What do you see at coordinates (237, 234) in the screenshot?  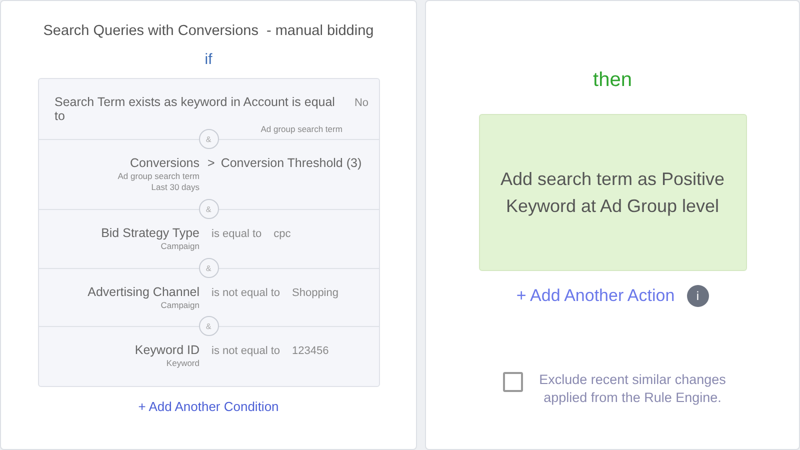 I see `condition-operator: is equal to` at bounding box center [237, 234].